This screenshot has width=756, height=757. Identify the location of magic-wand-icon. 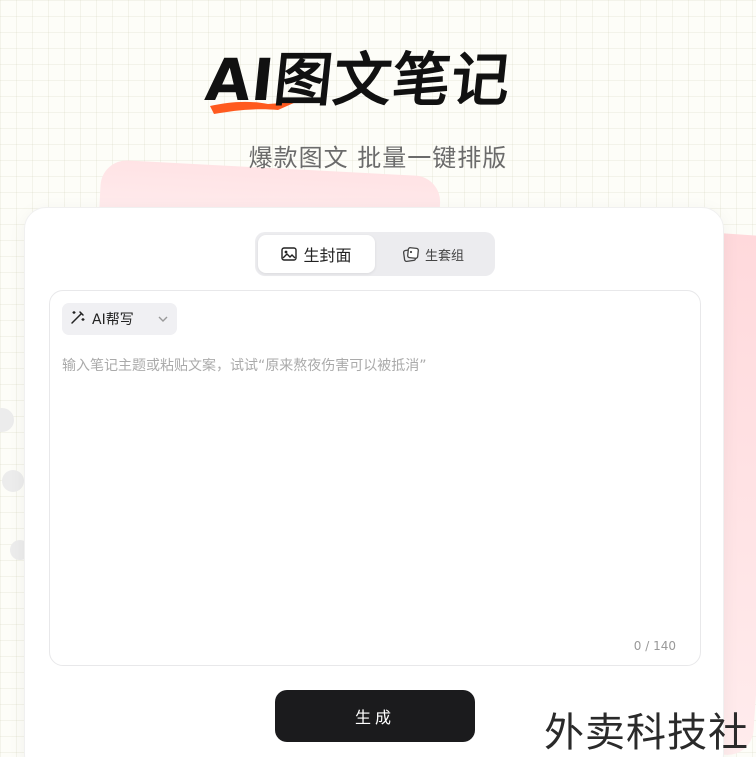
(78, 319).